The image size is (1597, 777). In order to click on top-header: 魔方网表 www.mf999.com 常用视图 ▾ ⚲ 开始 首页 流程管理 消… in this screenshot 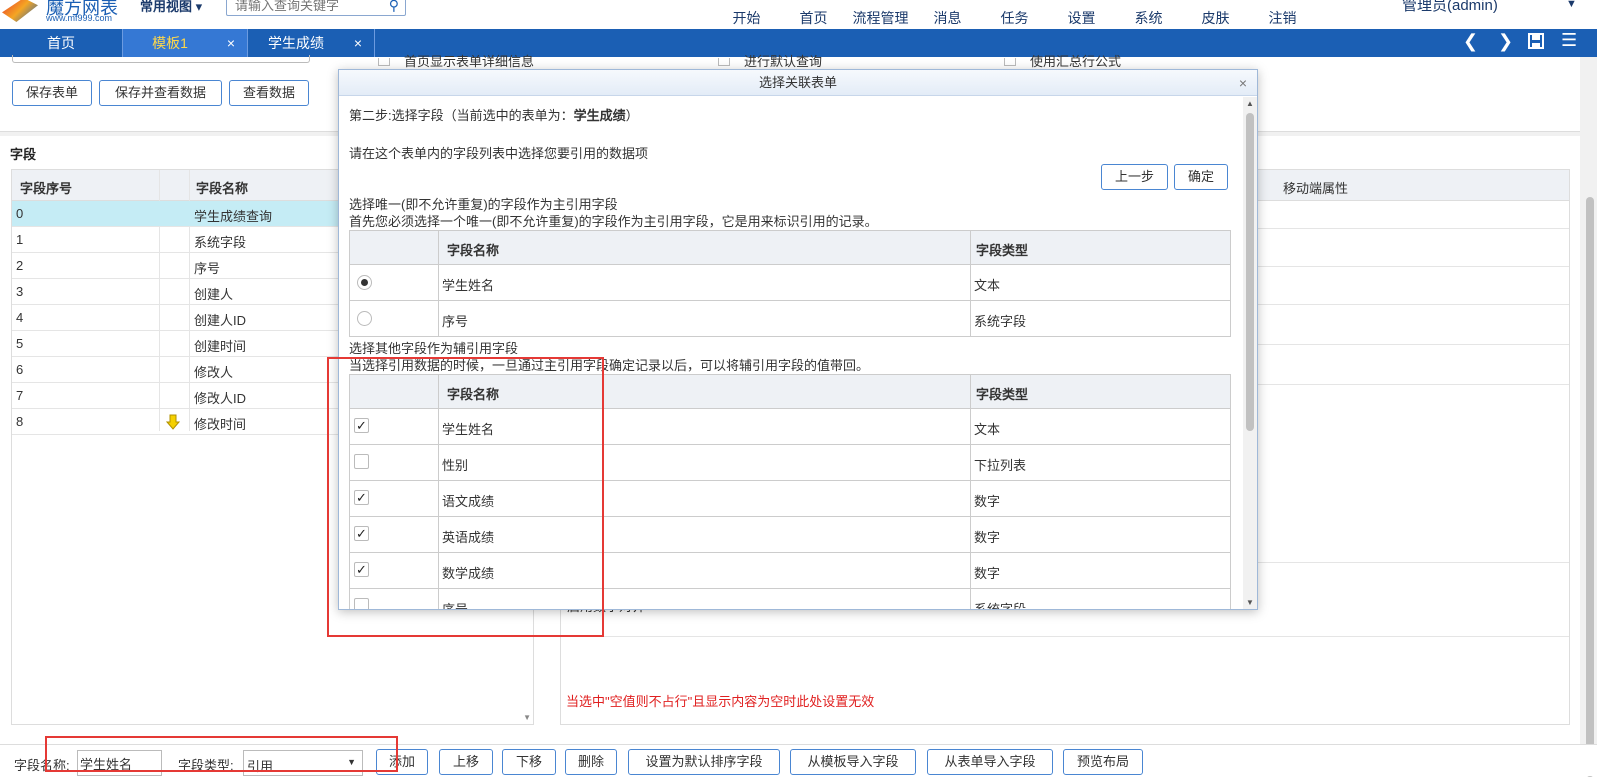, I will do `click(798, 14)`.